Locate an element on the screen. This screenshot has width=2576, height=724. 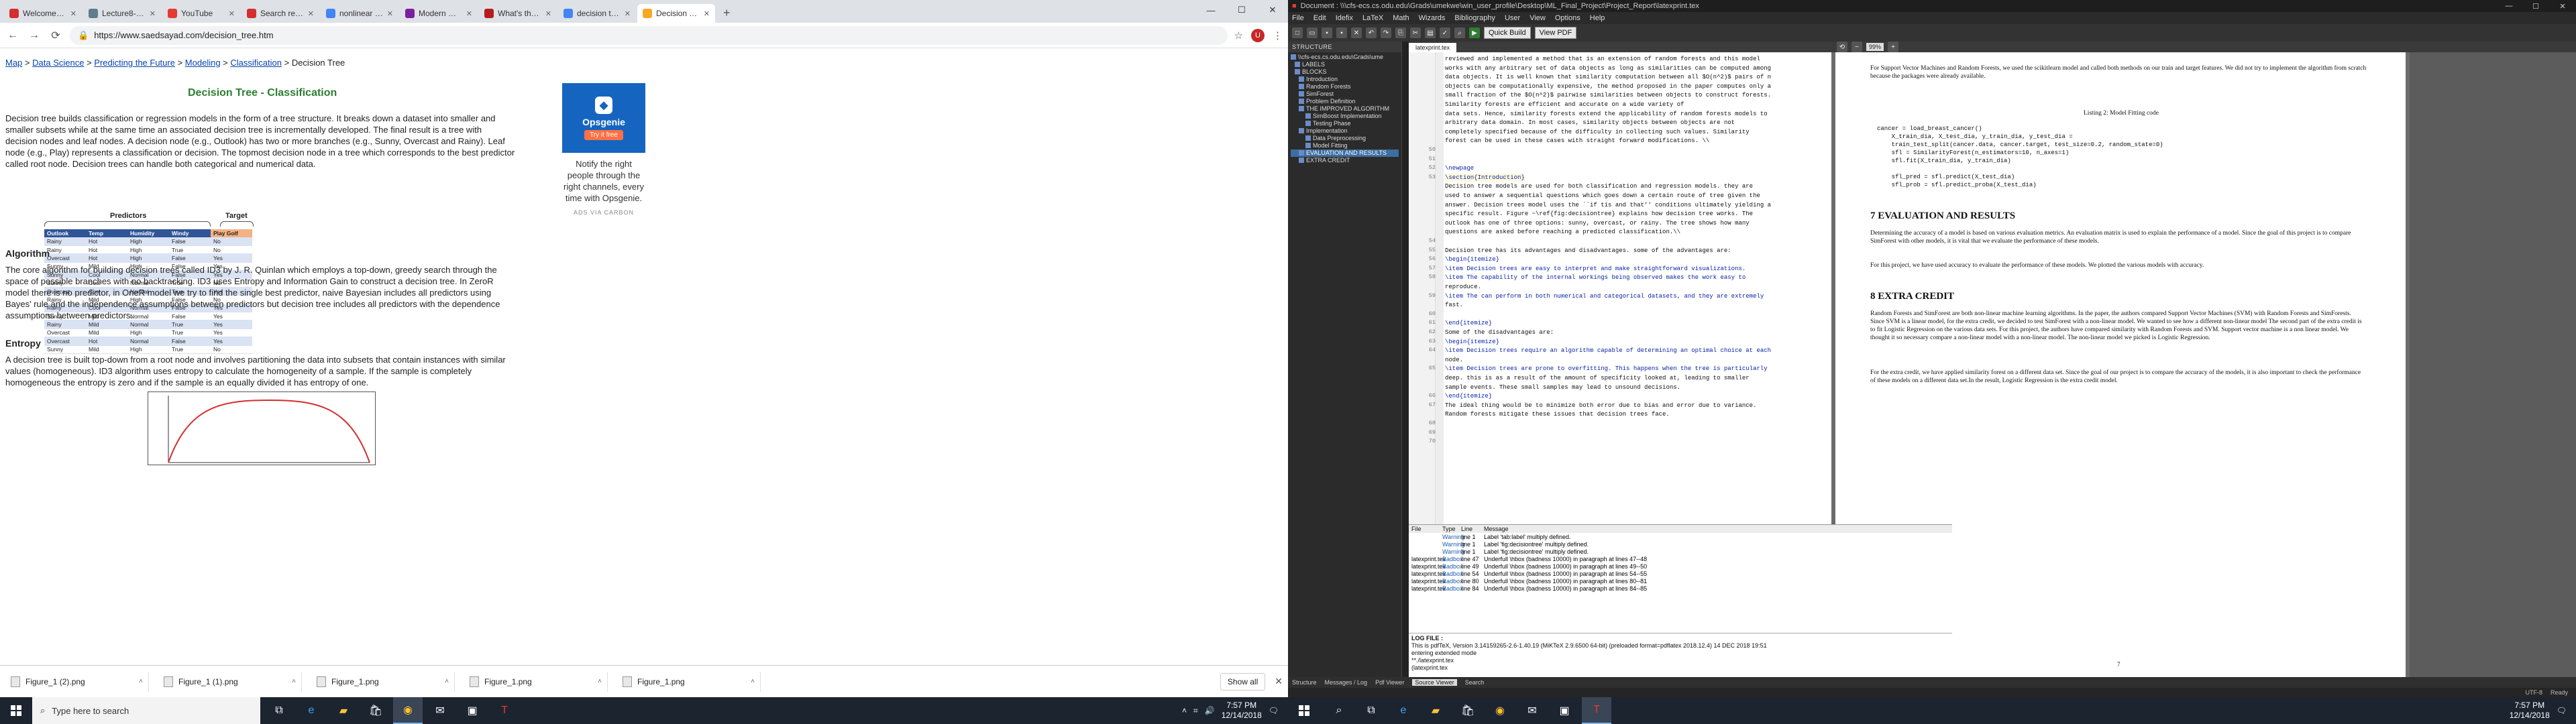
bottom-tab: Search is located at coordinates (1475, 682).